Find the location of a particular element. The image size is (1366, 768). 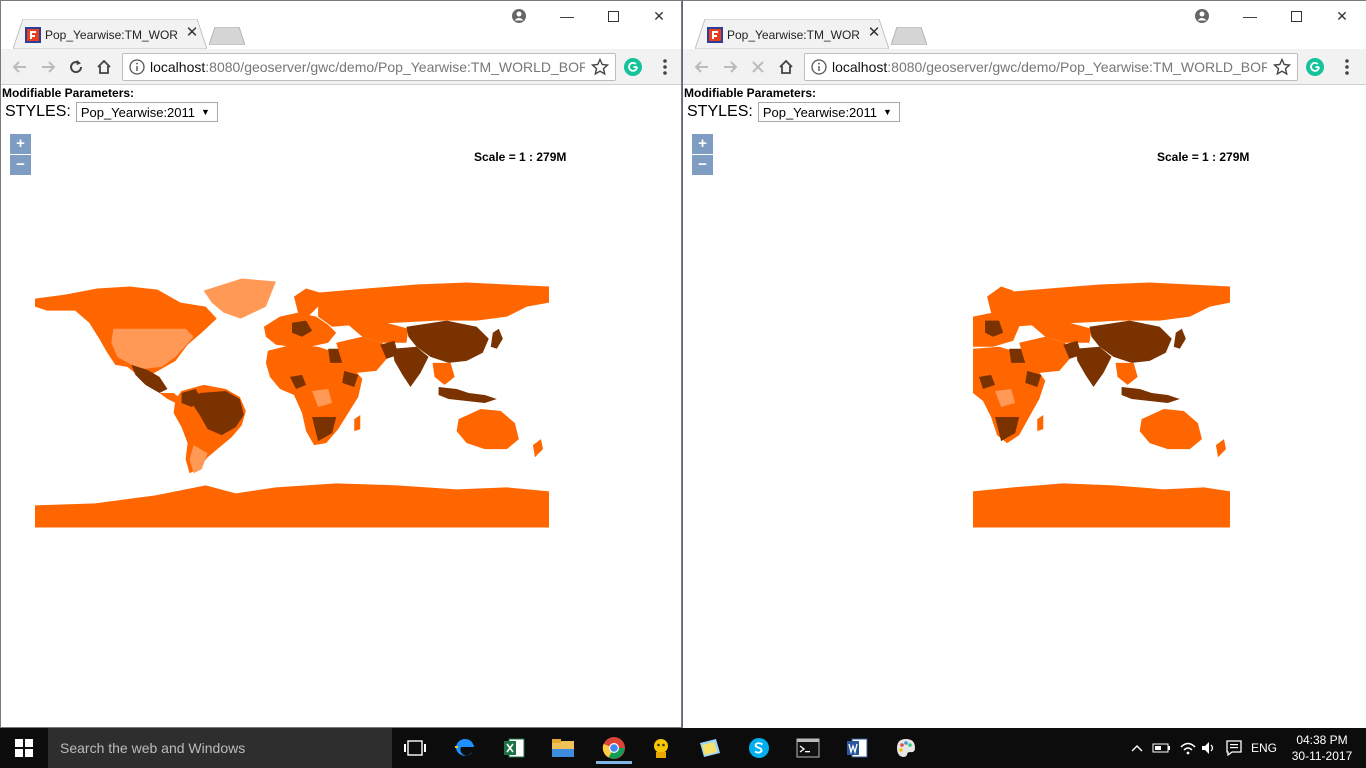

dropdown-caret-icon: ▼ is located at coordinates (887, 112).